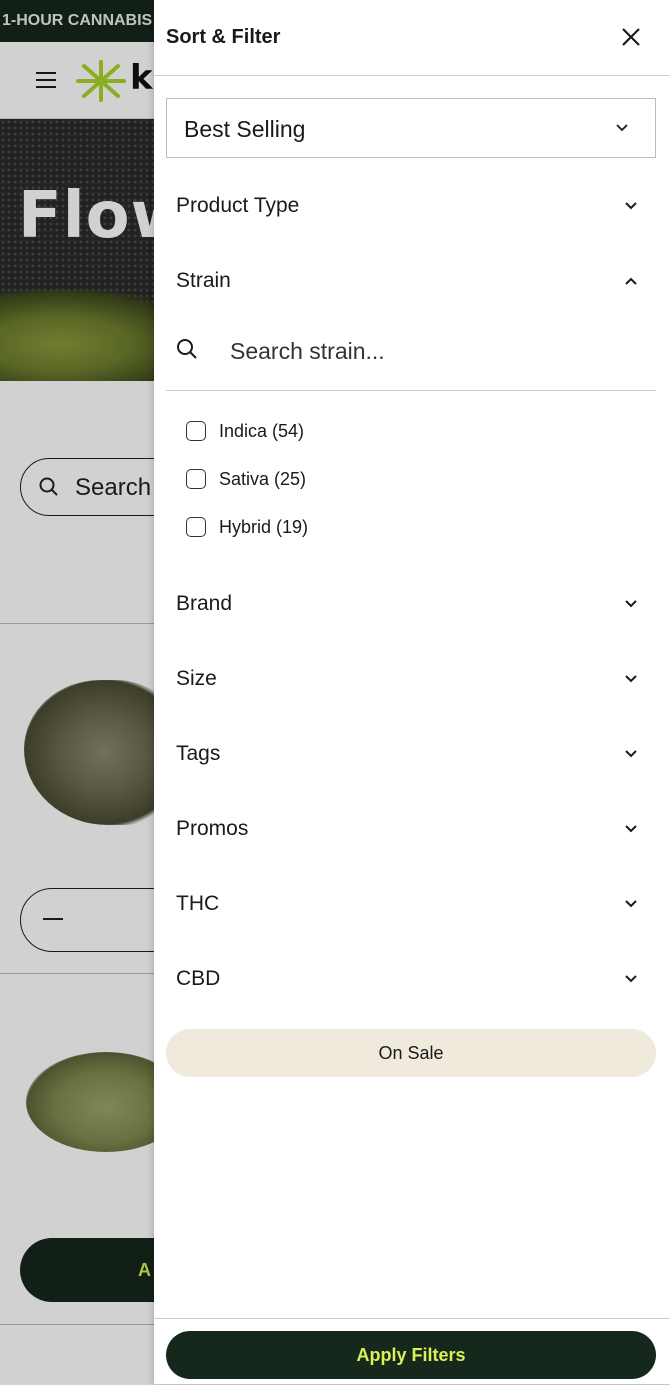 The height and width of the screenshot is (1385, 670). Describe the element at coordinates (631, 37) in the screenshot. I see `close-icon` at that location.